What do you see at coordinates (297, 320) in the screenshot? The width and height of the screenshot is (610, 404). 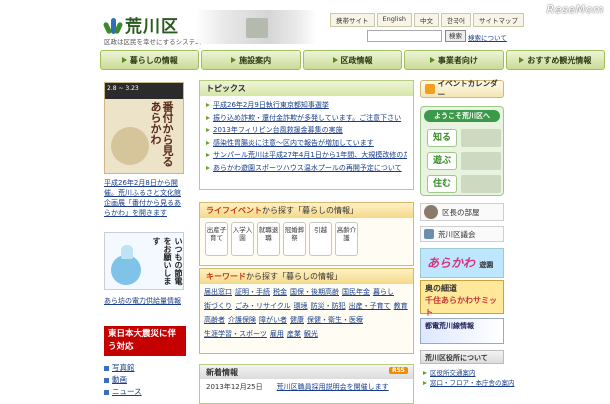 I see `keyword-link: 健康` at bounding box center [297, 320].